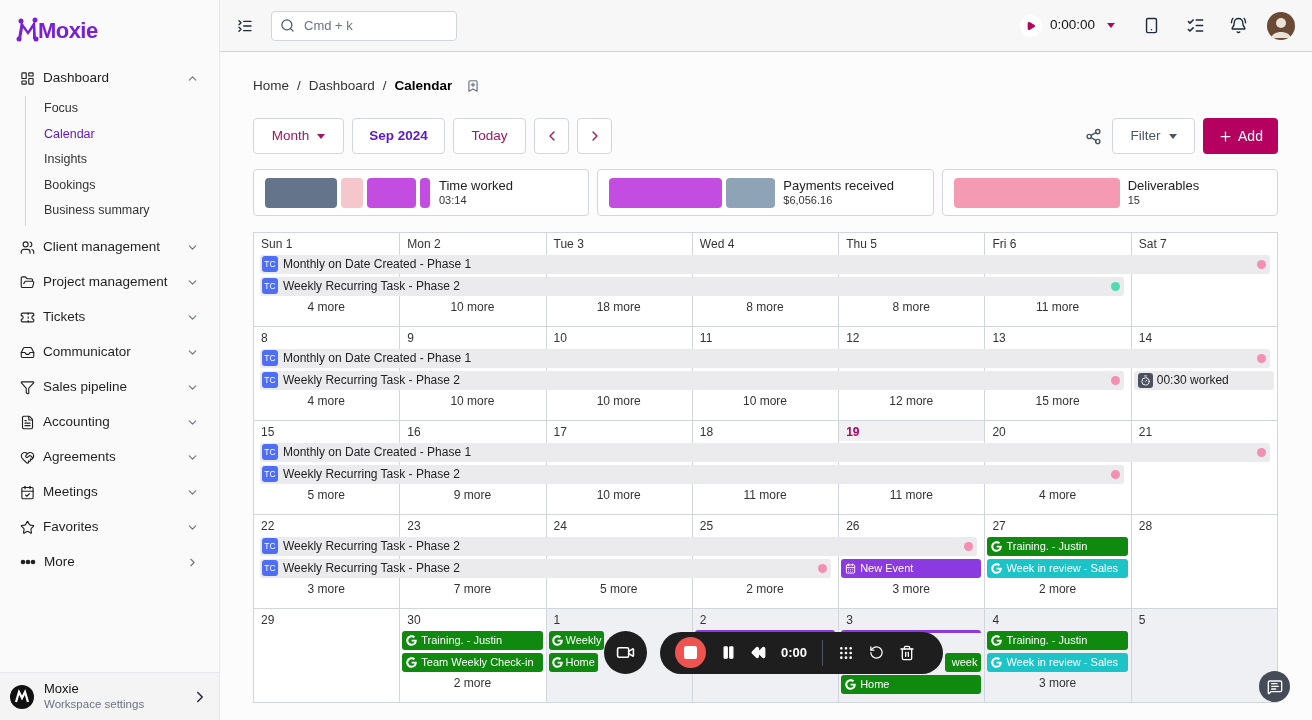 The height and width of the screenshot is (720, 1312). What do you see at coordinates (1067, 25) in the screenshot?
I see `timer-control: 0:00:00` at bounding box center [1067, 25].